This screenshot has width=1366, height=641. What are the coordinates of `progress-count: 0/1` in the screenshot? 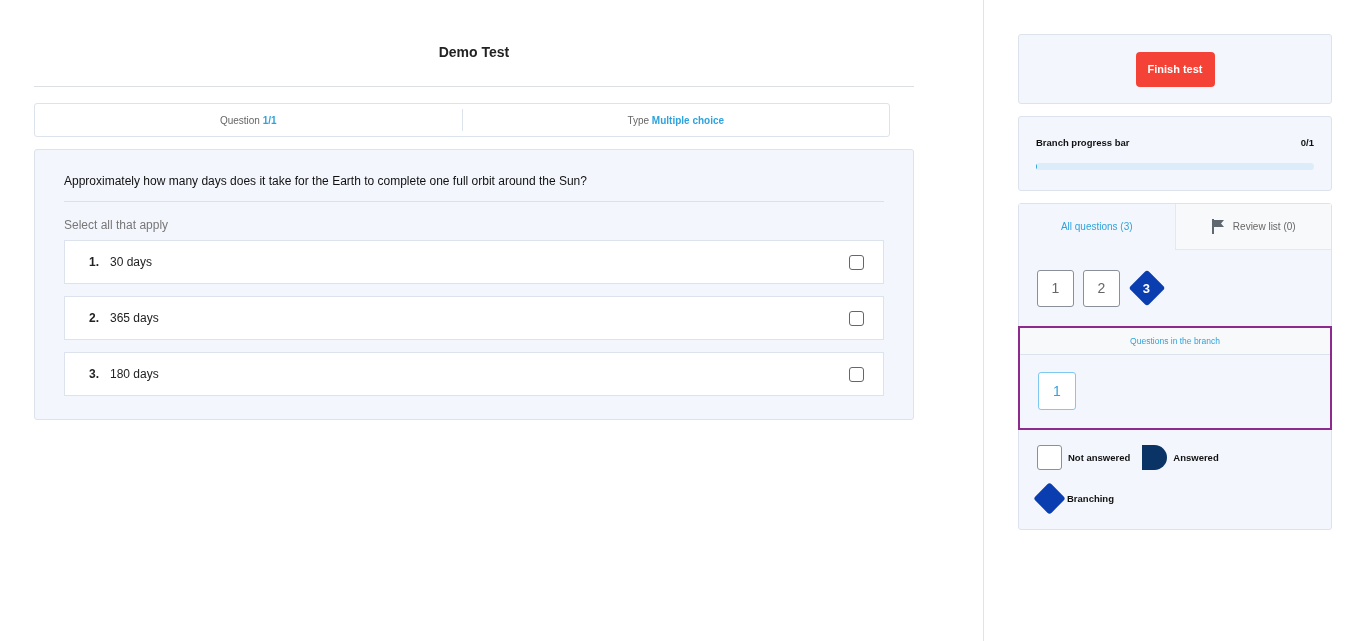 It's located at (1307, 142).